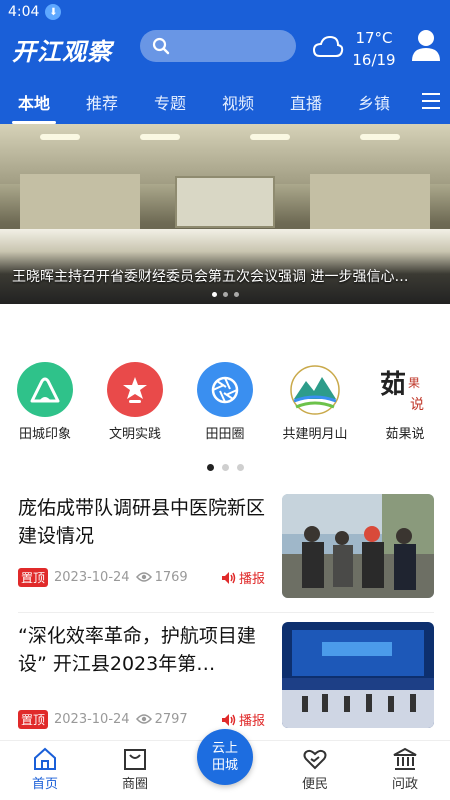 The height and width of the screenshot is (800, 450). What do you see at coordinates (393, 385) in the screenshot?
I see `svg-text: 茹` at bounding box center [393, 385].